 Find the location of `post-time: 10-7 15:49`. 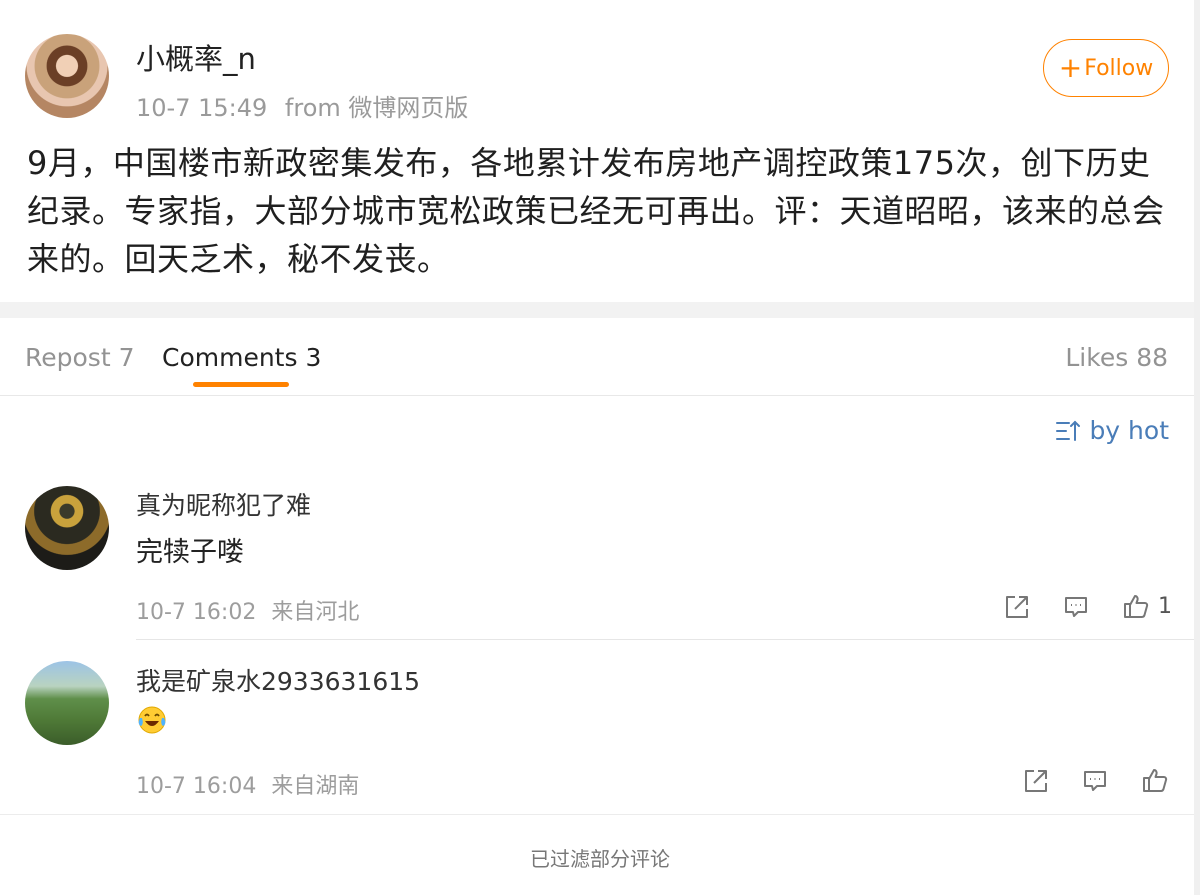

post-time: 10-7 15:49 is located at coordinates (202, 108).